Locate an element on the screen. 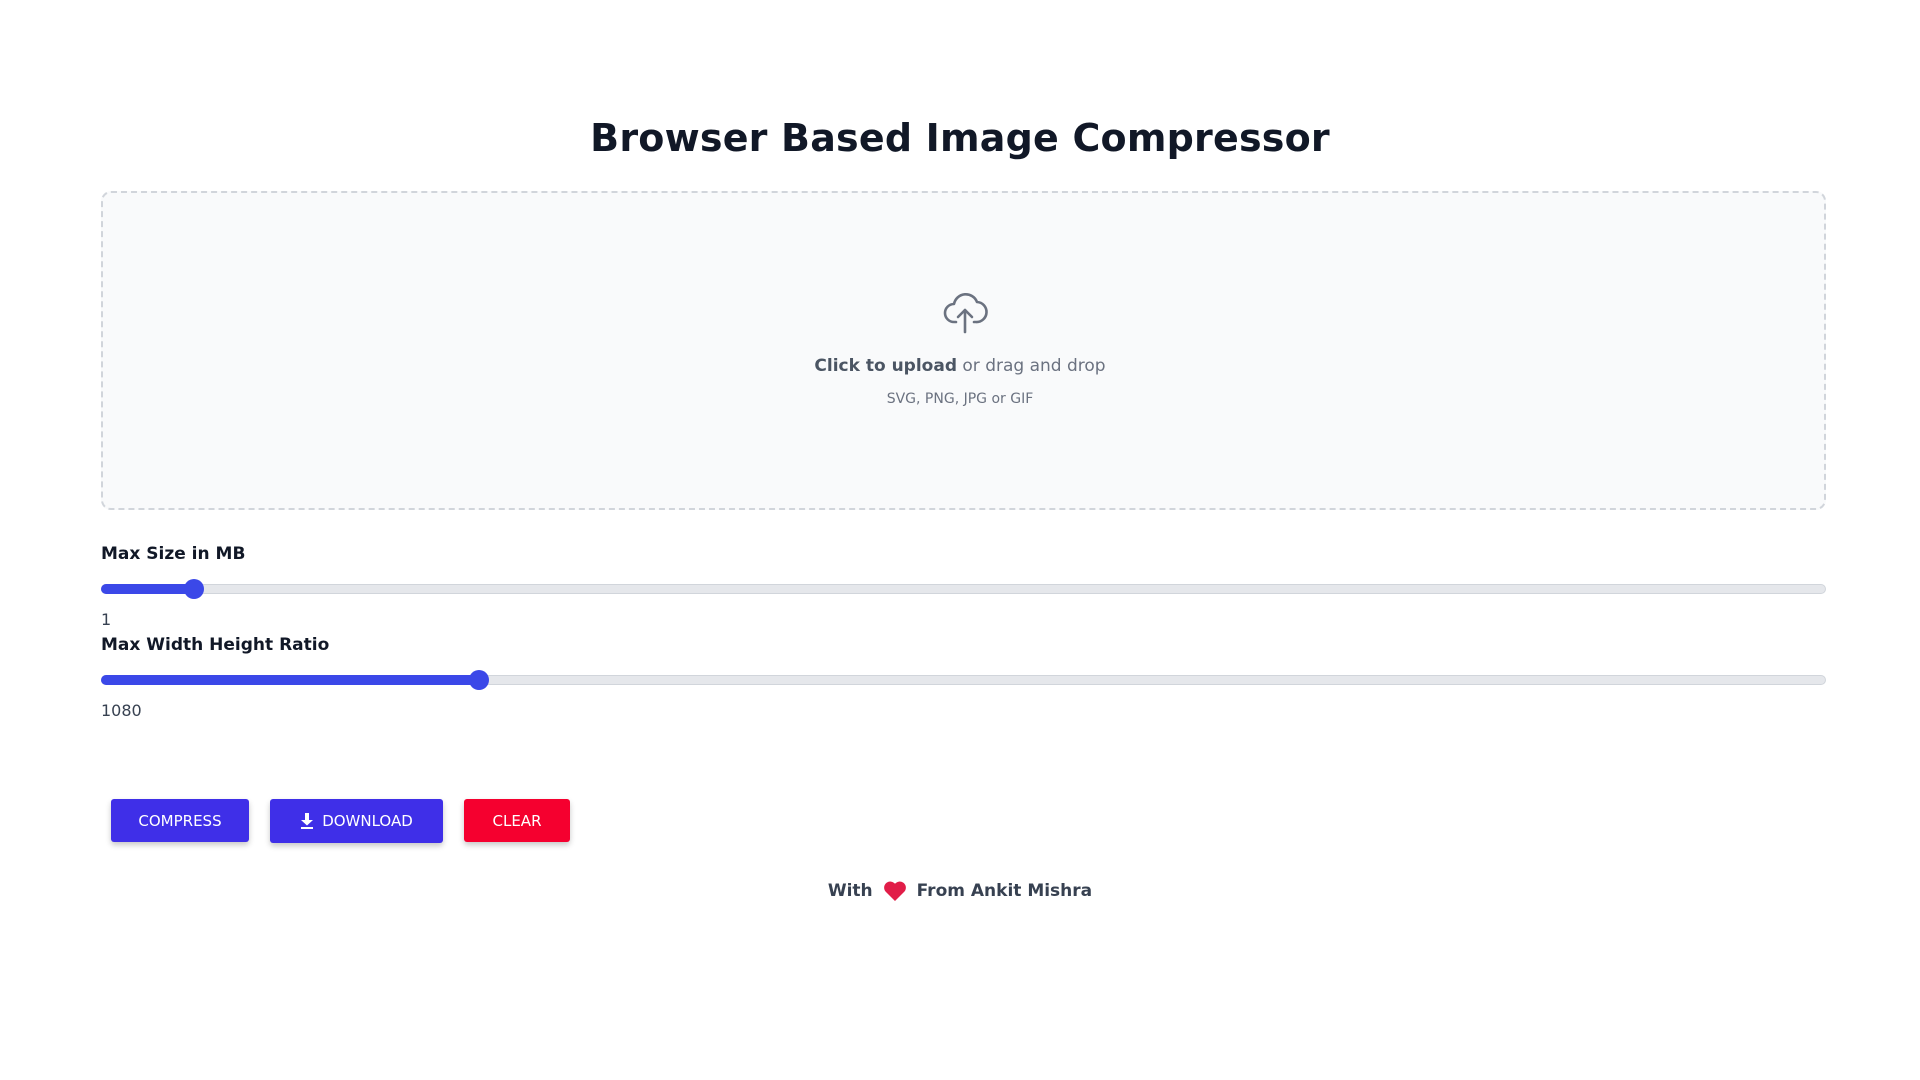  footer-prefix: With is located at coordinates (850, 891).